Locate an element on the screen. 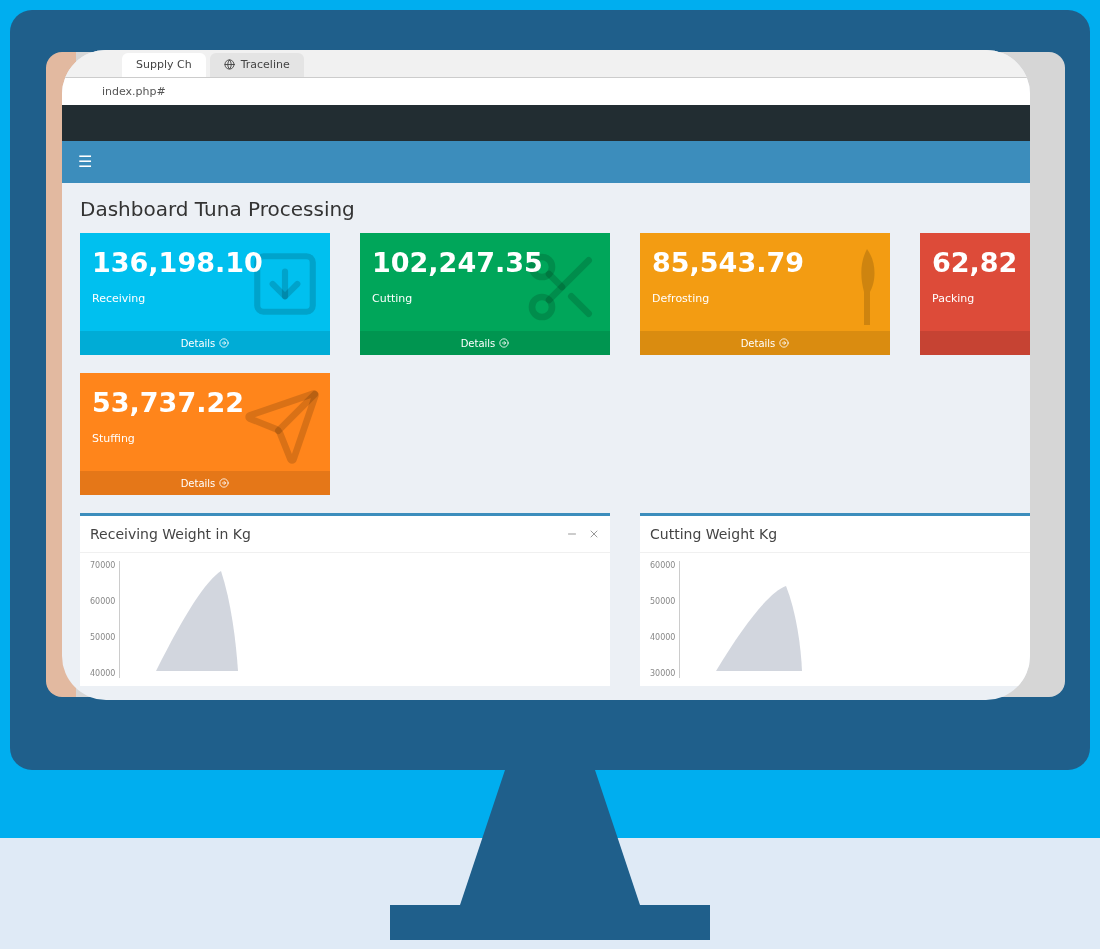 The image size is (1100, 949). axis-tick-label: 70000 is located at coordinates (103, 565).